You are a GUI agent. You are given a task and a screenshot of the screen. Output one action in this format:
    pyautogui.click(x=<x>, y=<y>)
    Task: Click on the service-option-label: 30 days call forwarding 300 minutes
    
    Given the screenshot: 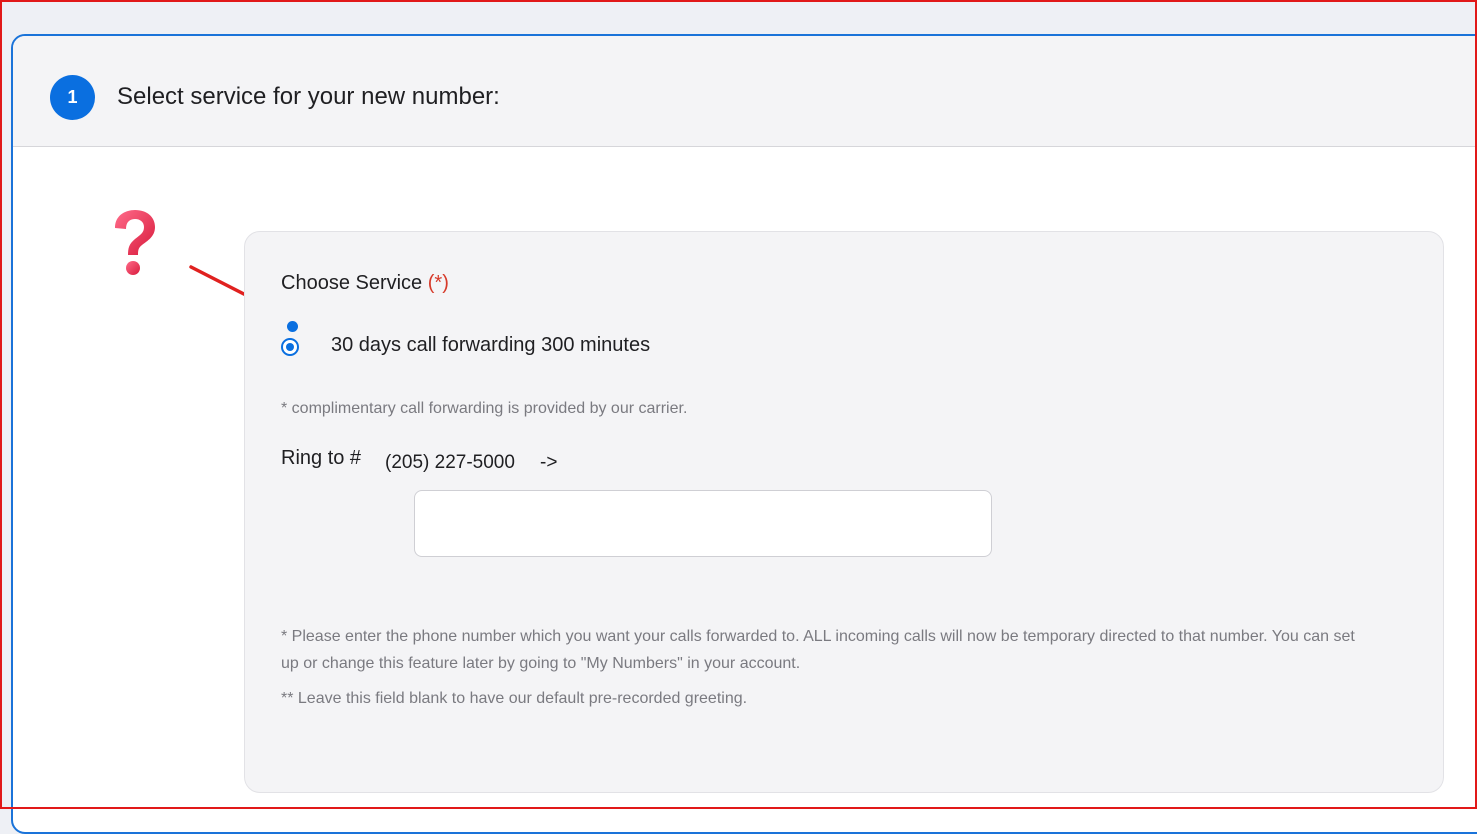 What is the action you would take?
    pyautogui.click(x=490, y=345)
    